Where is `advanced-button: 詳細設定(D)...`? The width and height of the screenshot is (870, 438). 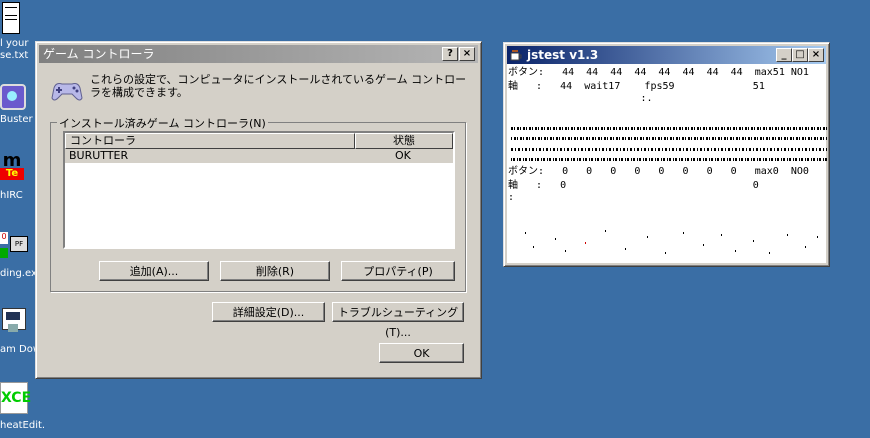 advanced-button: 詳細設定(D)... is located at coordinates (268, 312).